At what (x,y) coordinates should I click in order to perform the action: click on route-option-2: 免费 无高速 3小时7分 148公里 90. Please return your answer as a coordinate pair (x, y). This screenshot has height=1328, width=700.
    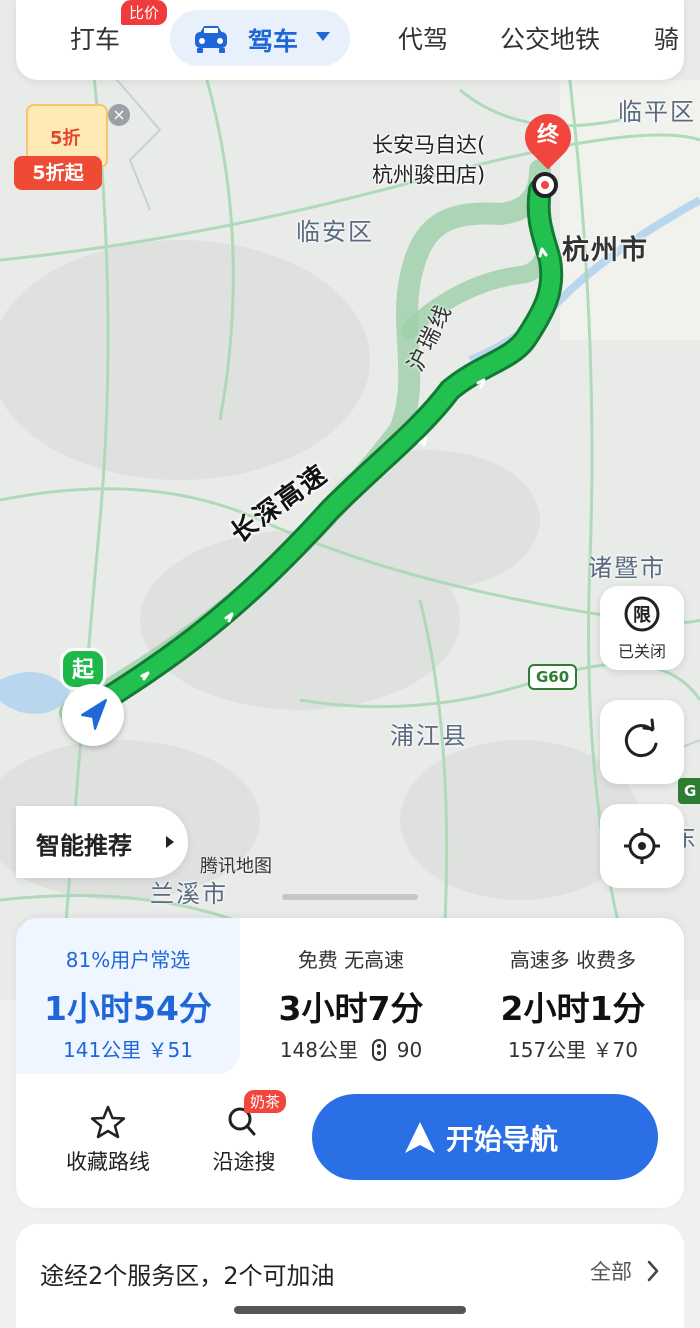
    Looking at the image, I should click on (351, 996).